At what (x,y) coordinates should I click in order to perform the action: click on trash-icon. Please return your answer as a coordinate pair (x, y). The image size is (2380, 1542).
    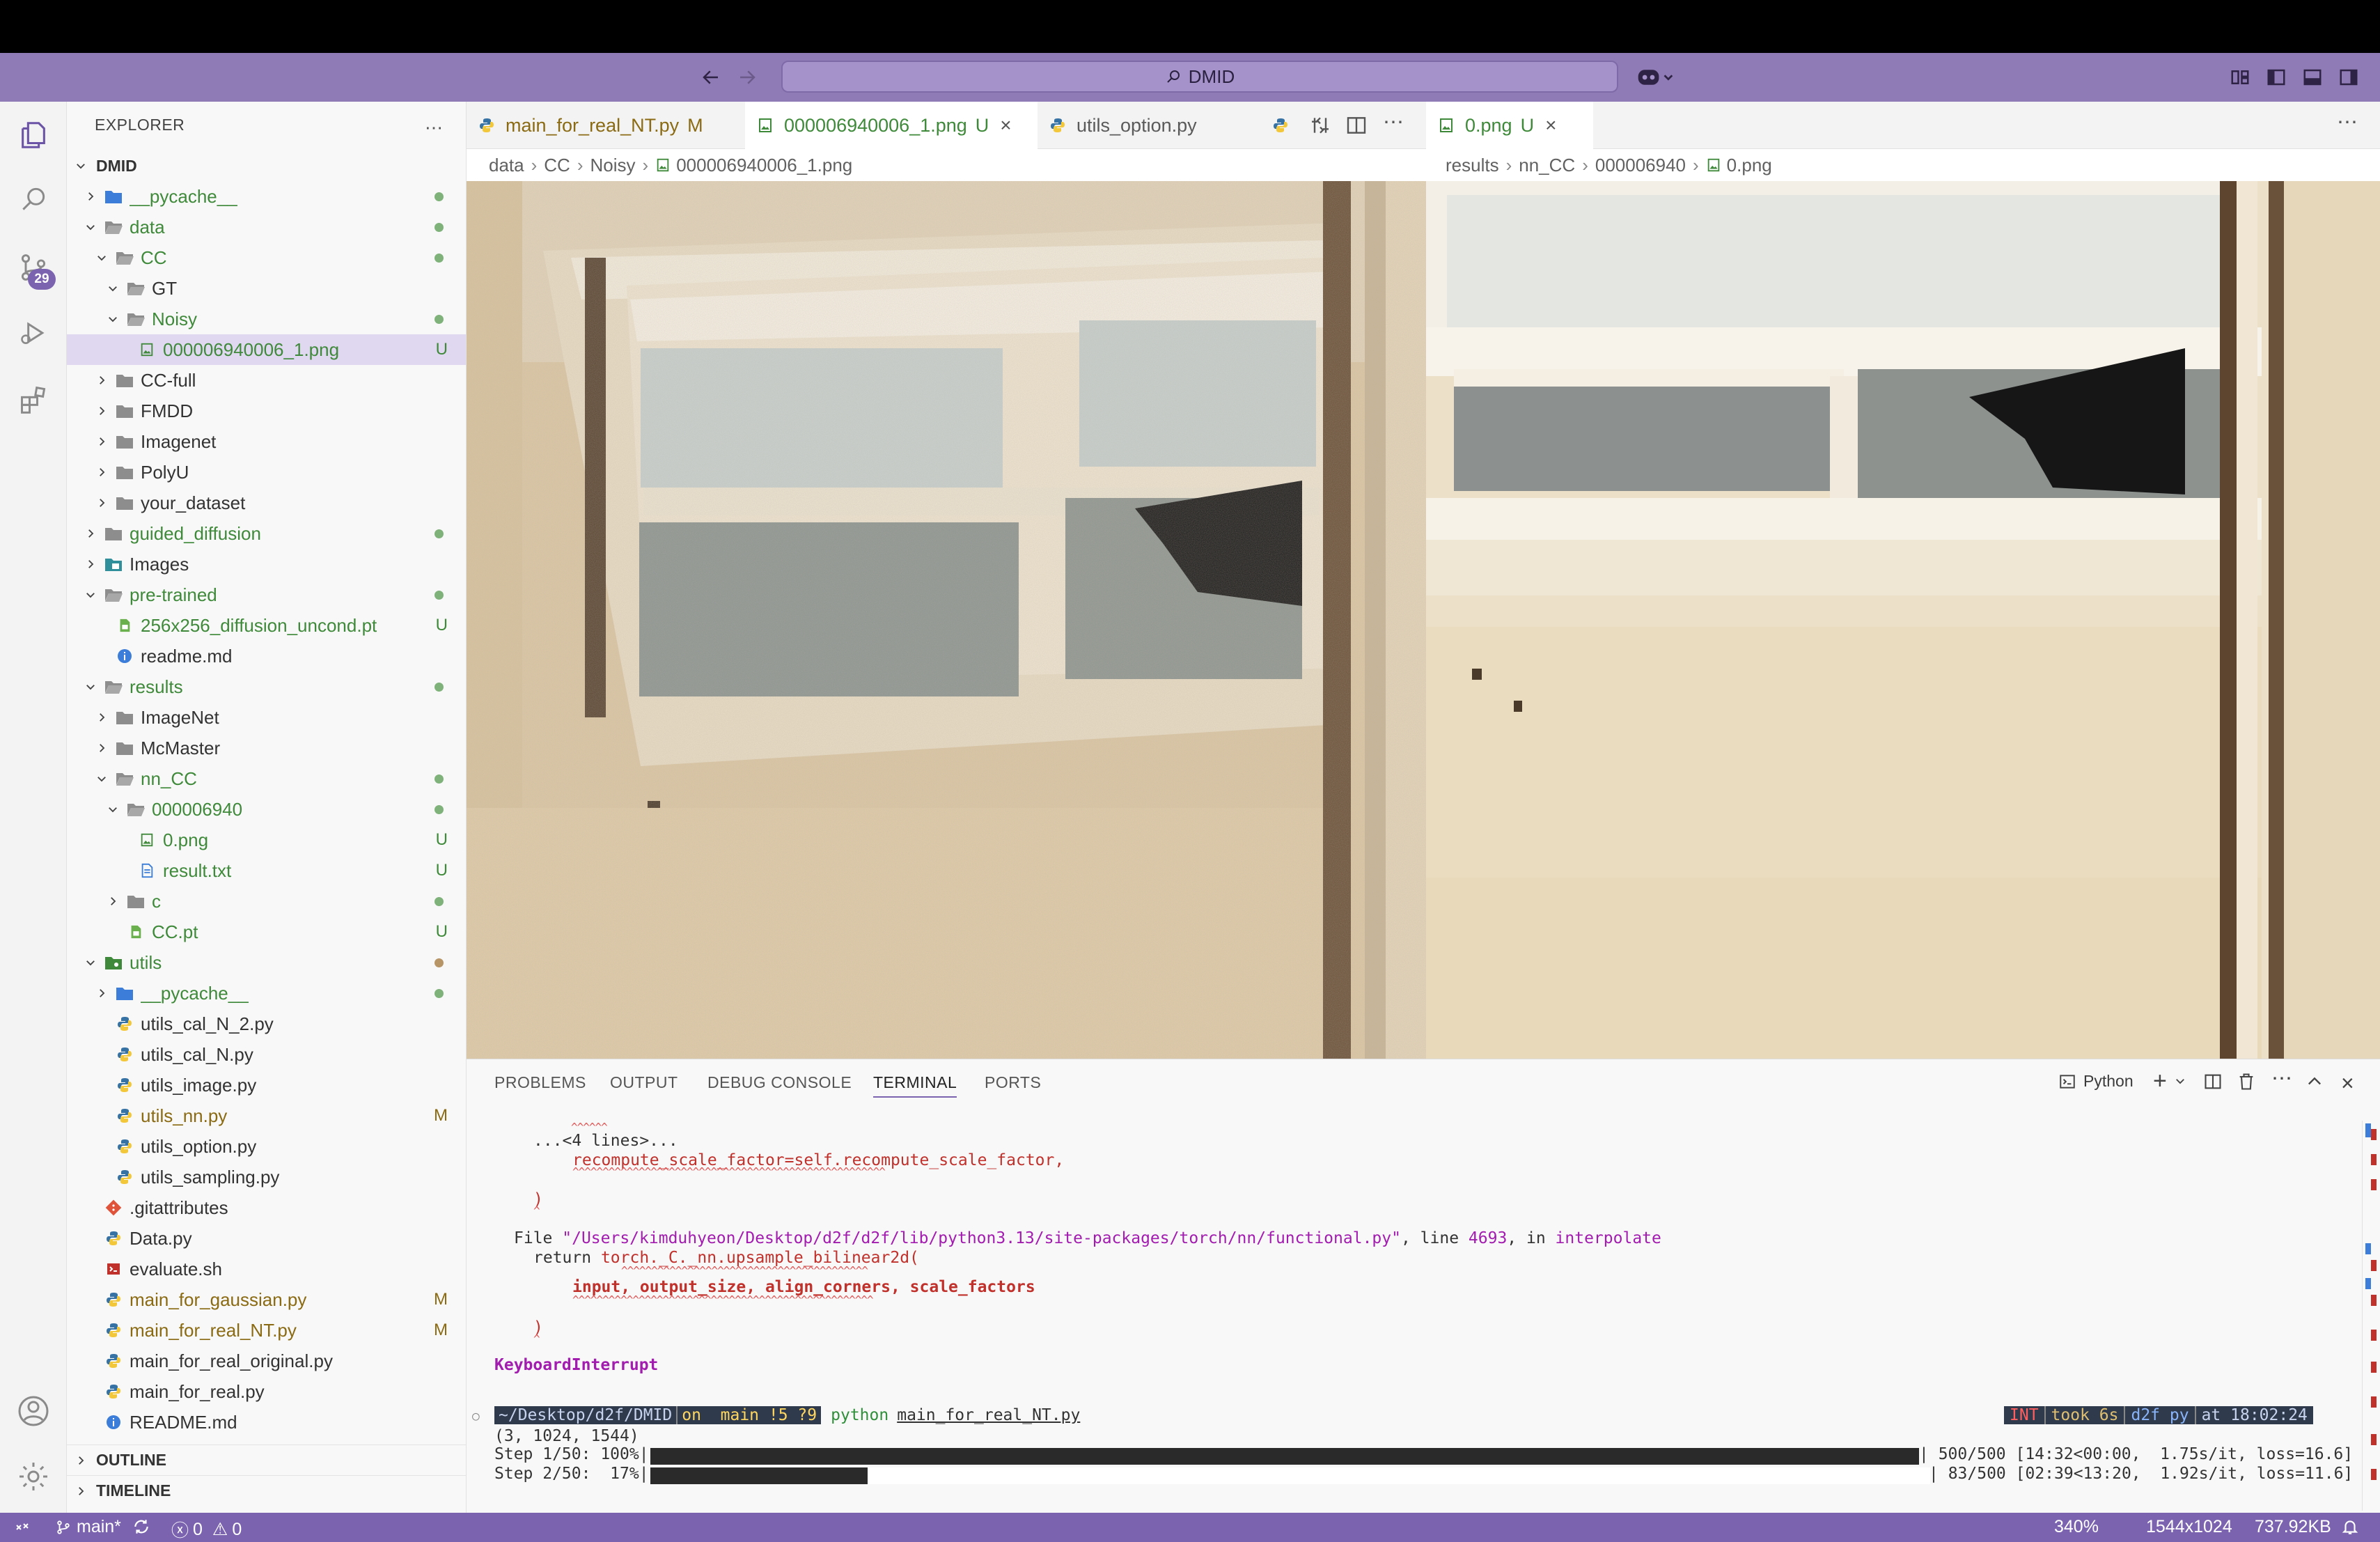
    Looking at the image, I should click on (2246, 1081).